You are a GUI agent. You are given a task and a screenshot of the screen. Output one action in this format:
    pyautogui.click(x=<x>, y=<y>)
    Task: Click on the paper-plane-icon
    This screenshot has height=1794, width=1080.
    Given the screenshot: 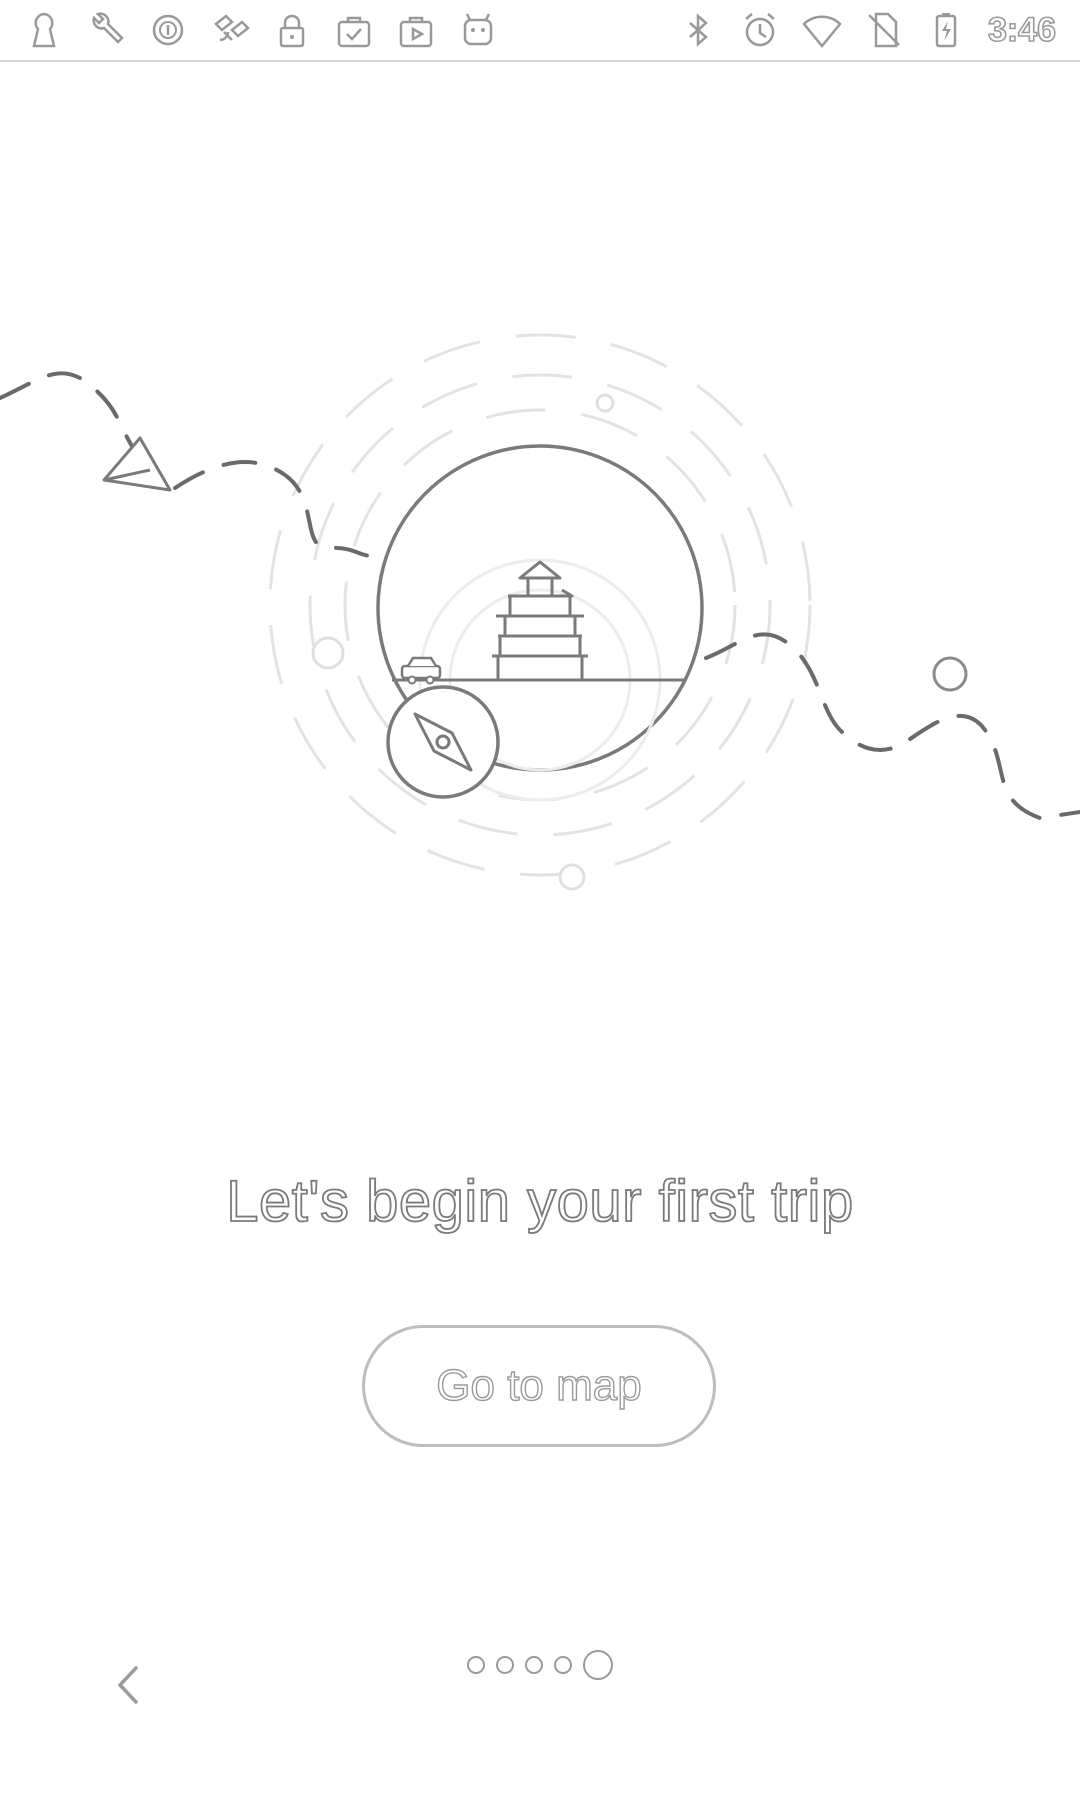 What is the action you would take?
    pyautogui.click(x=137, y=464)
    